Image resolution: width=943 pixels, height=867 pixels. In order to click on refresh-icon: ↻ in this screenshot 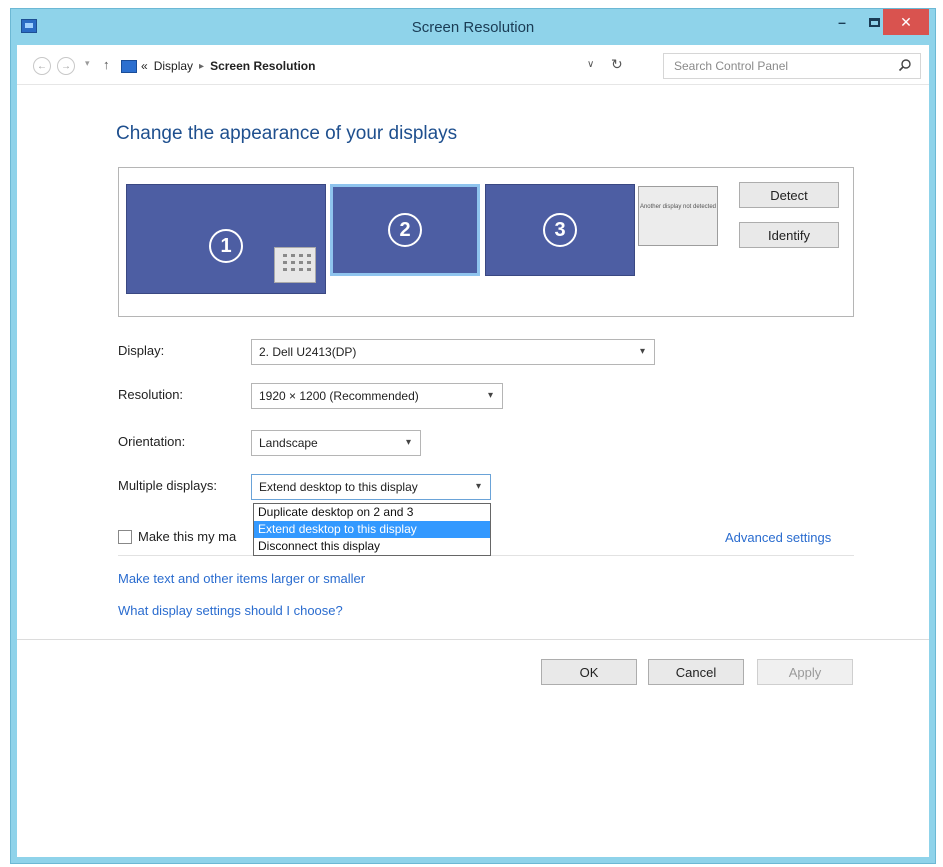, I will do `click(617, 64)`.